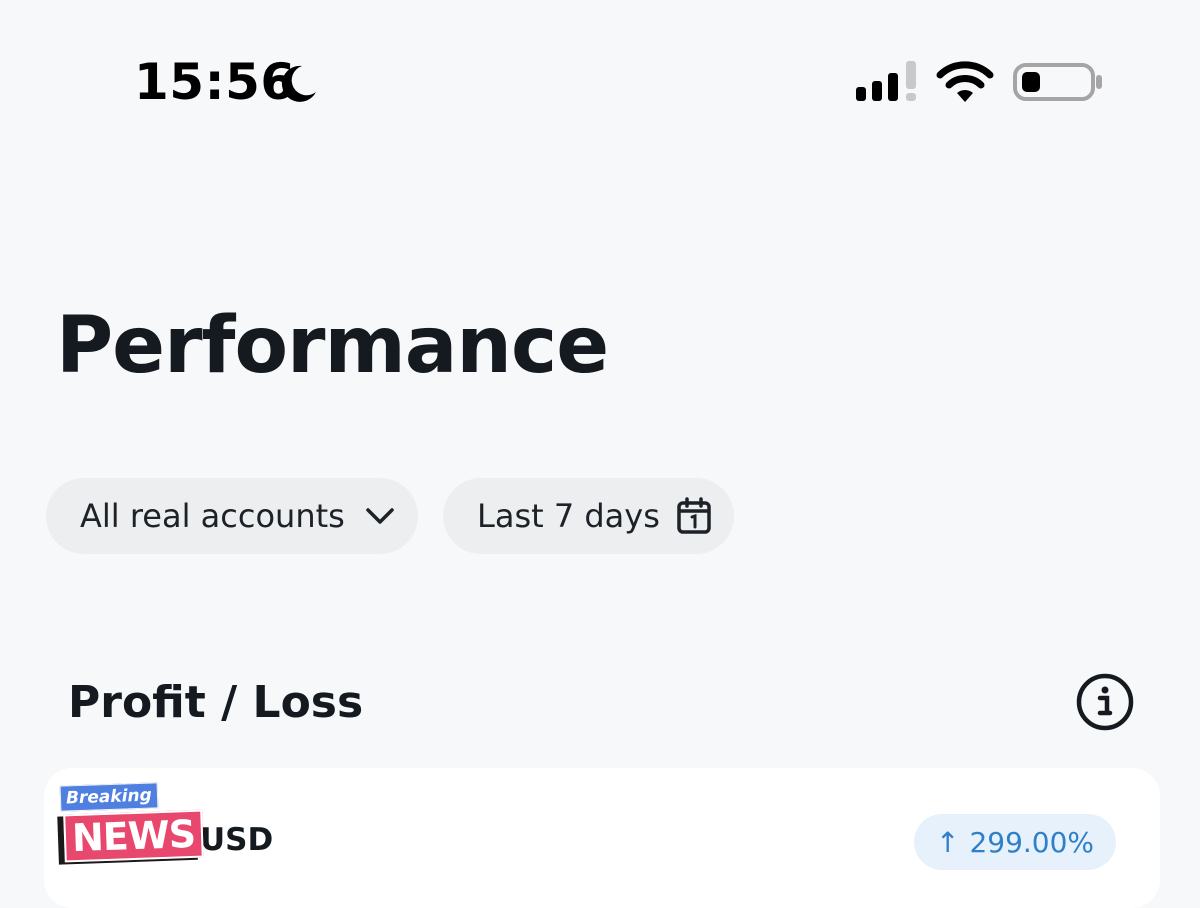 This screenshot has height=908, width=1200. Describe the element at coordinates (212, 516) in the screenshot. I see `accounts-filter-label: All real accounts` at that location.